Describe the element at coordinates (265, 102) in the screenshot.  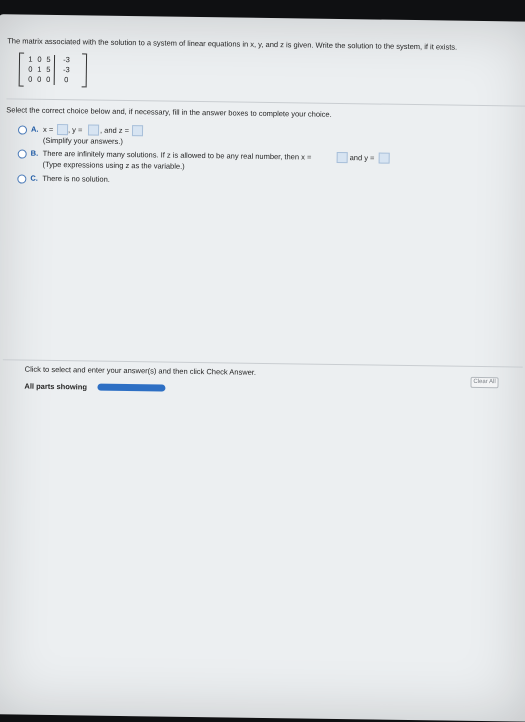
I see `divider` at that location.